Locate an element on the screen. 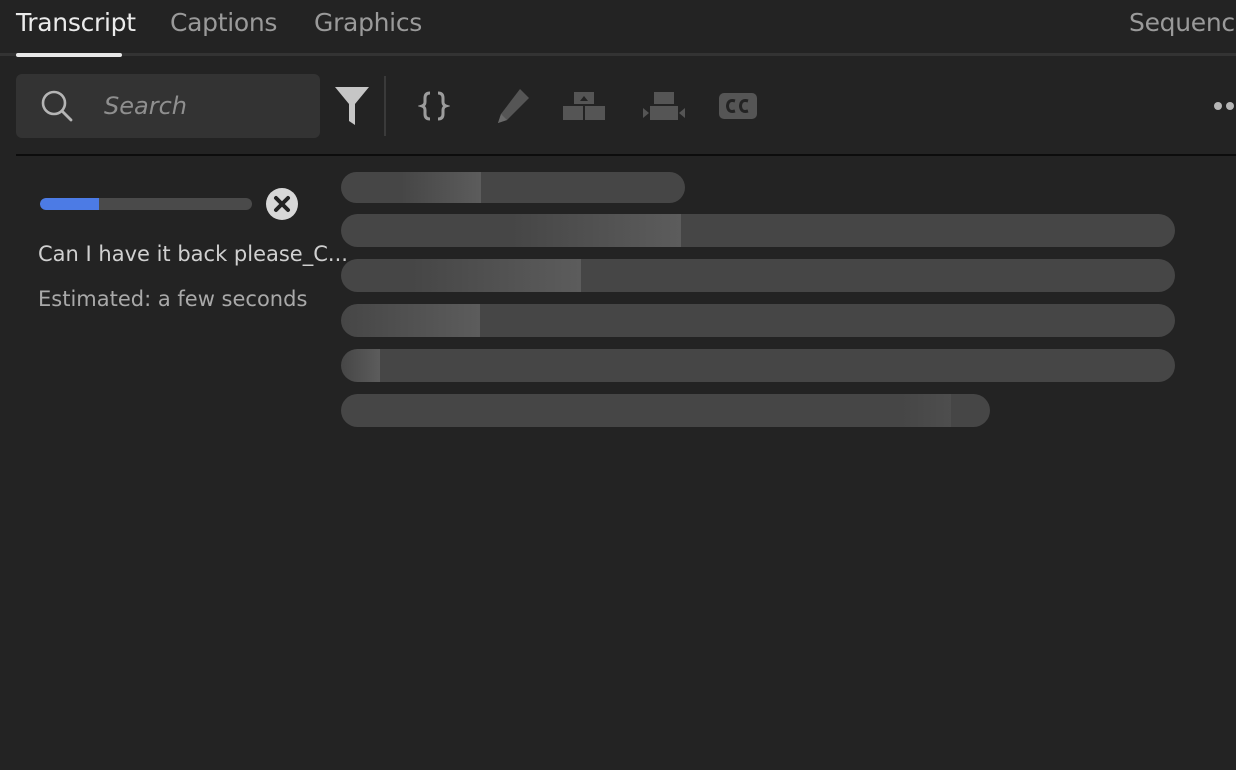  merge-segments-icon is located at coordinates (584, 106).